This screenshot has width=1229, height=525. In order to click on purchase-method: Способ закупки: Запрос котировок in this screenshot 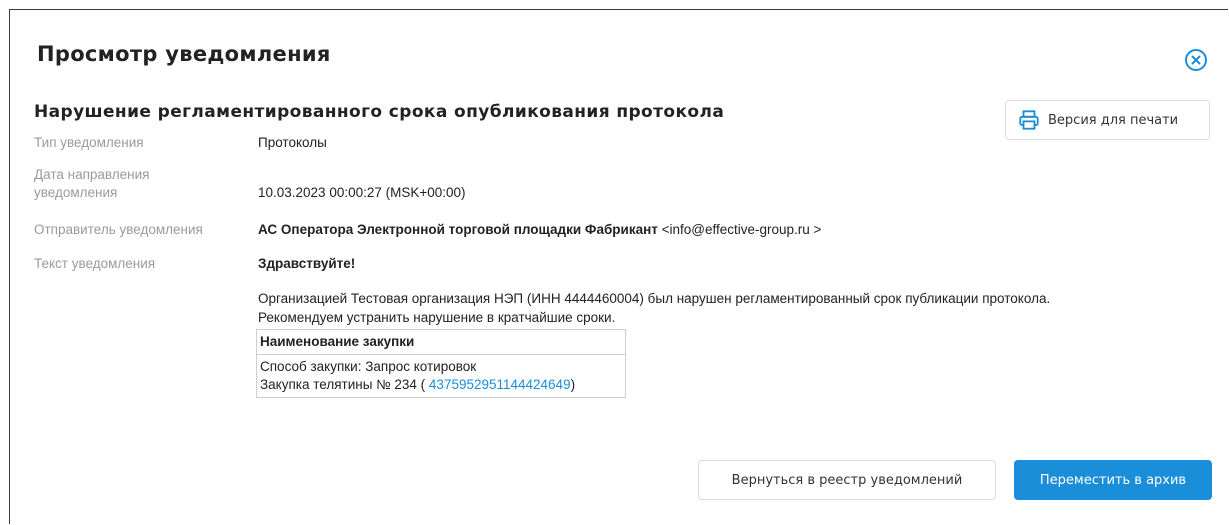, I will do `click(368, 366)`.